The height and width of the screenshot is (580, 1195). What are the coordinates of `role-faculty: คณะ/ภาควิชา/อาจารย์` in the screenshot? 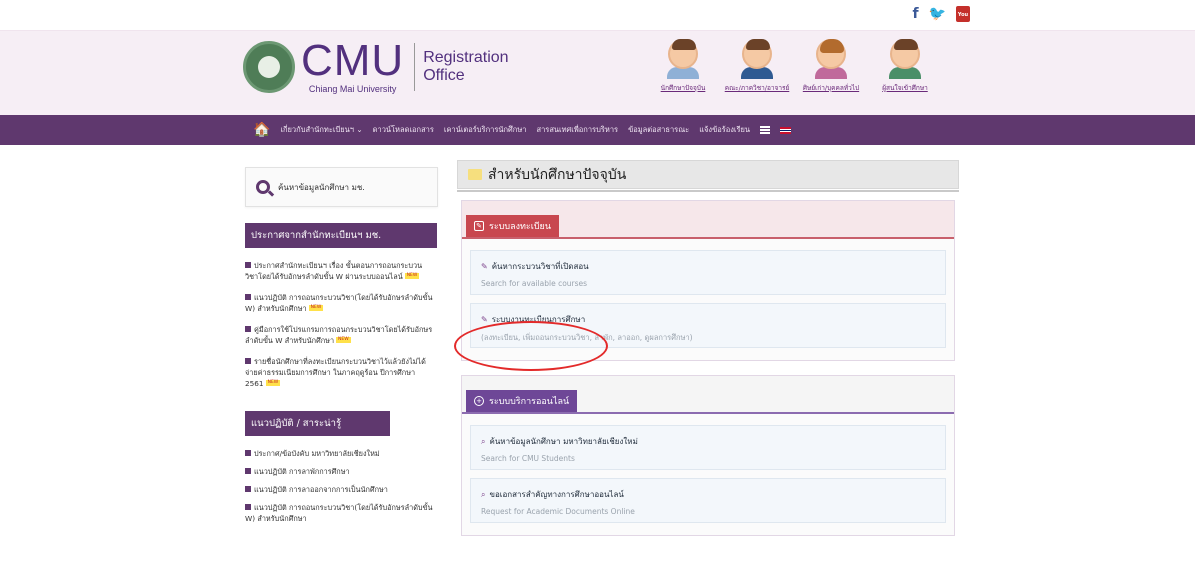 It's located at (757, 66).